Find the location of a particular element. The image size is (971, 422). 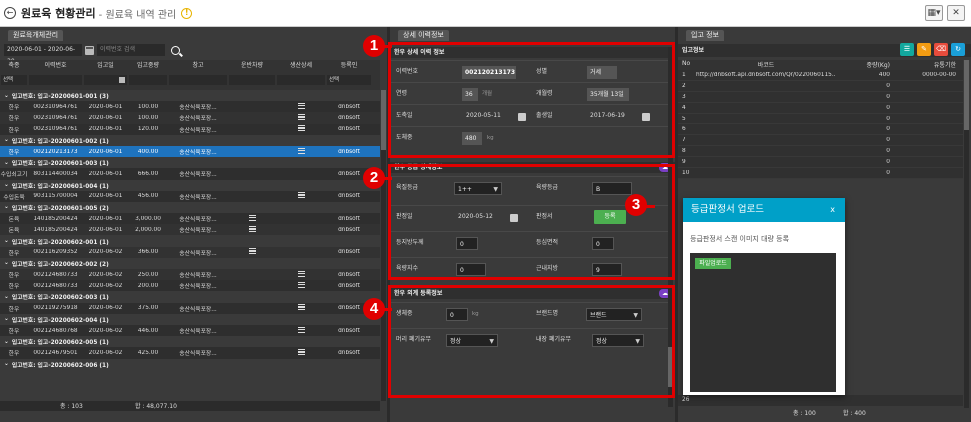

left-col-header: 이력번호 is located at coordinates (55, 66).